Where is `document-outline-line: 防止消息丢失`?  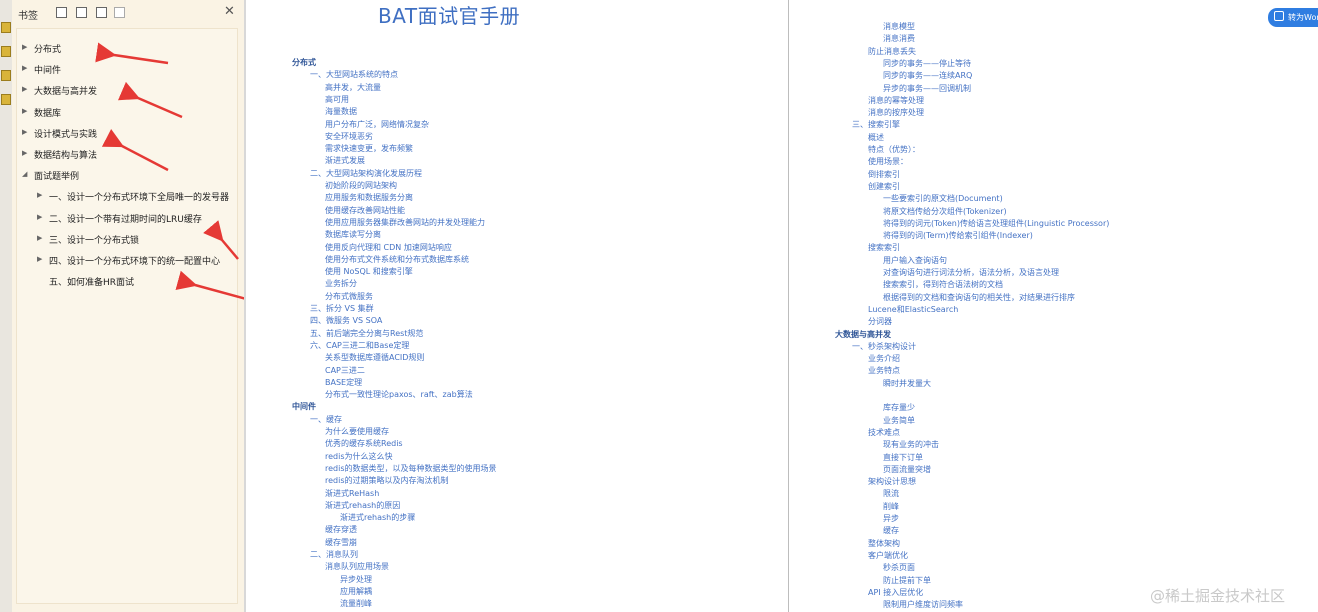 document-outline-line: 防止消息丢失 is located at coordinates (892, 51).